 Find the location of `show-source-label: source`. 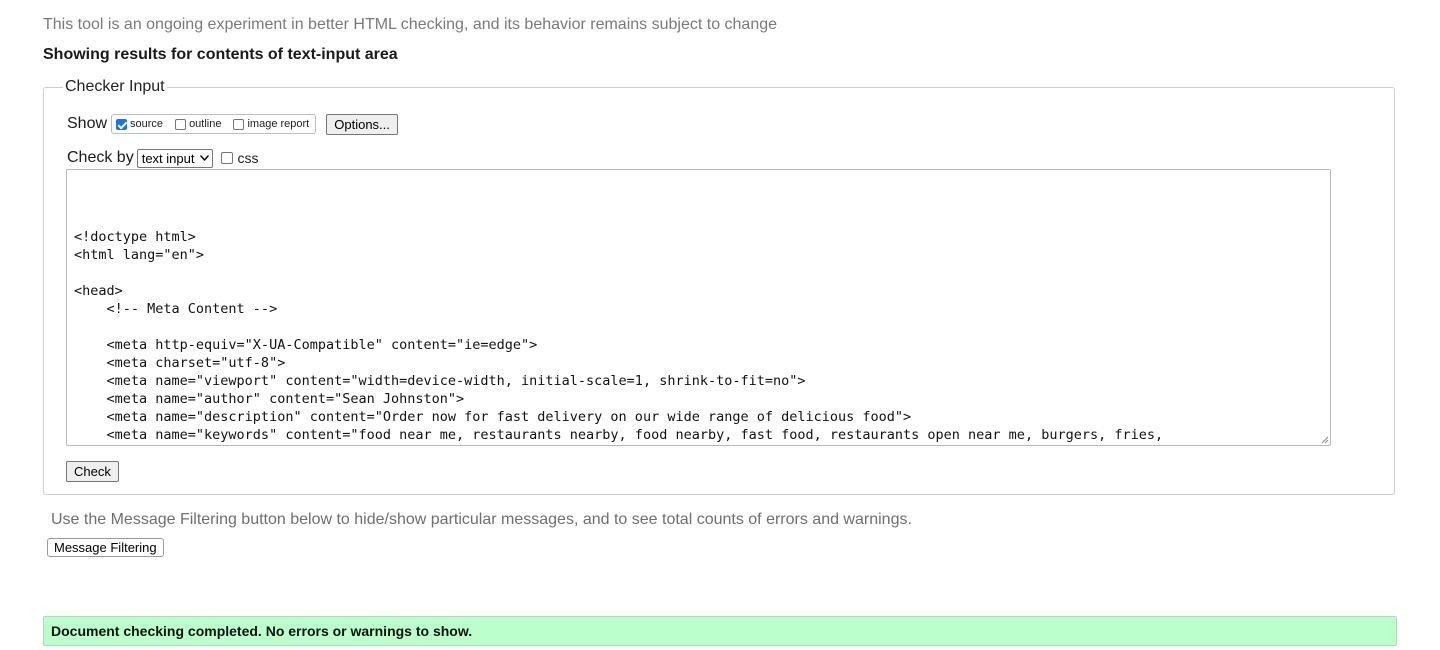

show-source-label: source is located at coordinates (147, 124).